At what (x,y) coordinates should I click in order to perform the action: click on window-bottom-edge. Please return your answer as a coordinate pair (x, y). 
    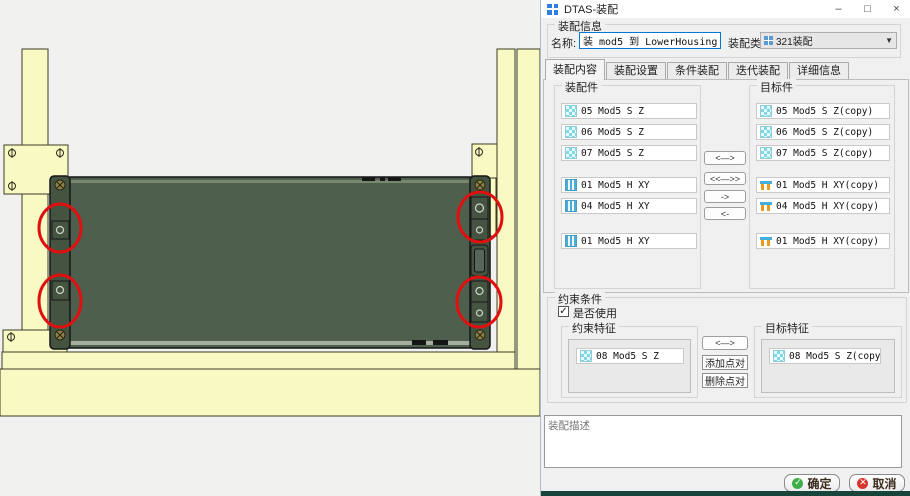
    Looking at the image, I should click on (725, 493).